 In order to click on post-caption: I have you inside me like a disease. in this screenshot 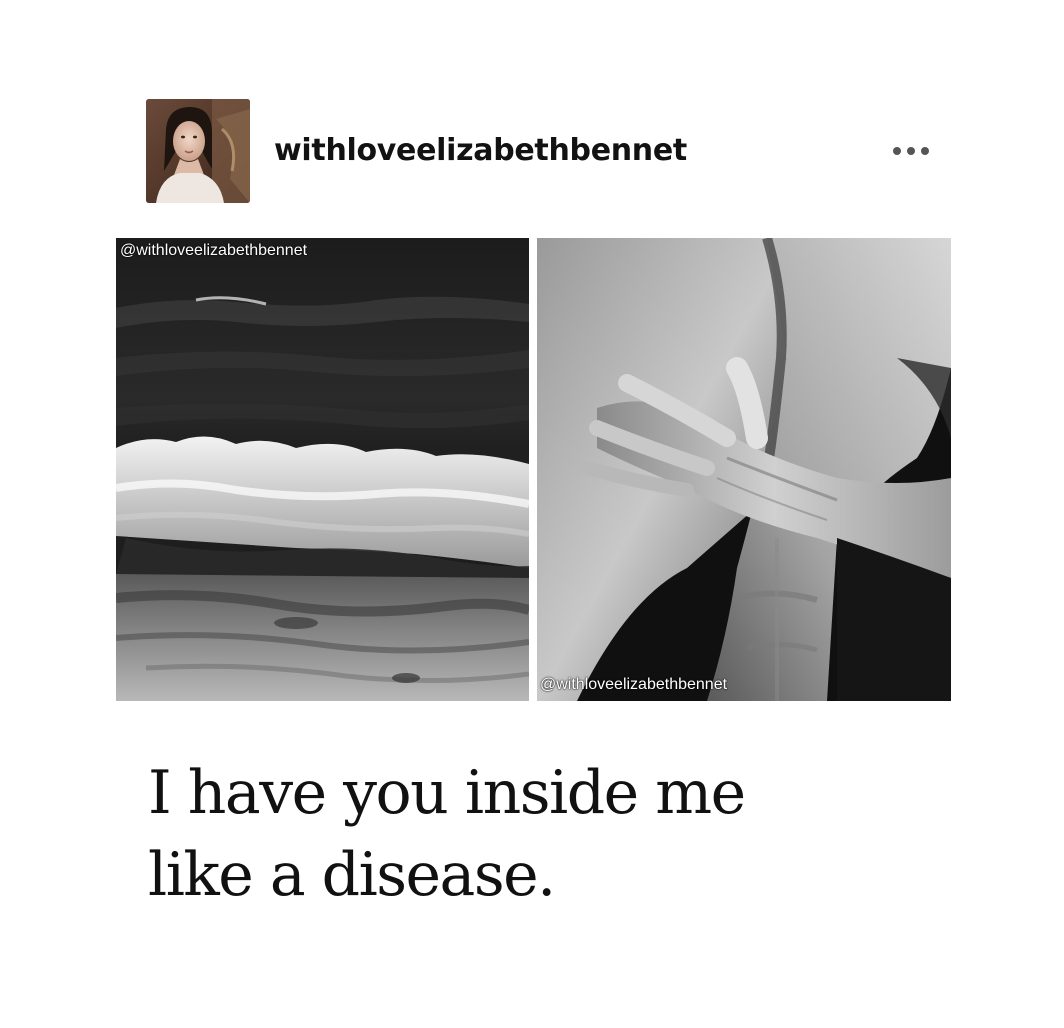, I will do `click(588, 834)`.